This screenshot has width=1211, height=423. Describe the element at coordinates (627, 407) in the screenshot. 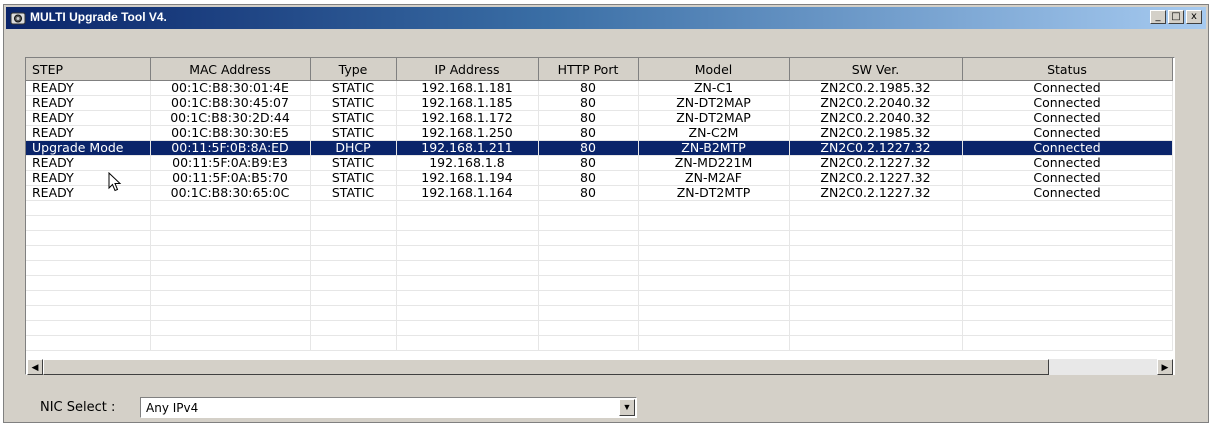

I see `dropdown-arrow-icon: ▼` at that location.